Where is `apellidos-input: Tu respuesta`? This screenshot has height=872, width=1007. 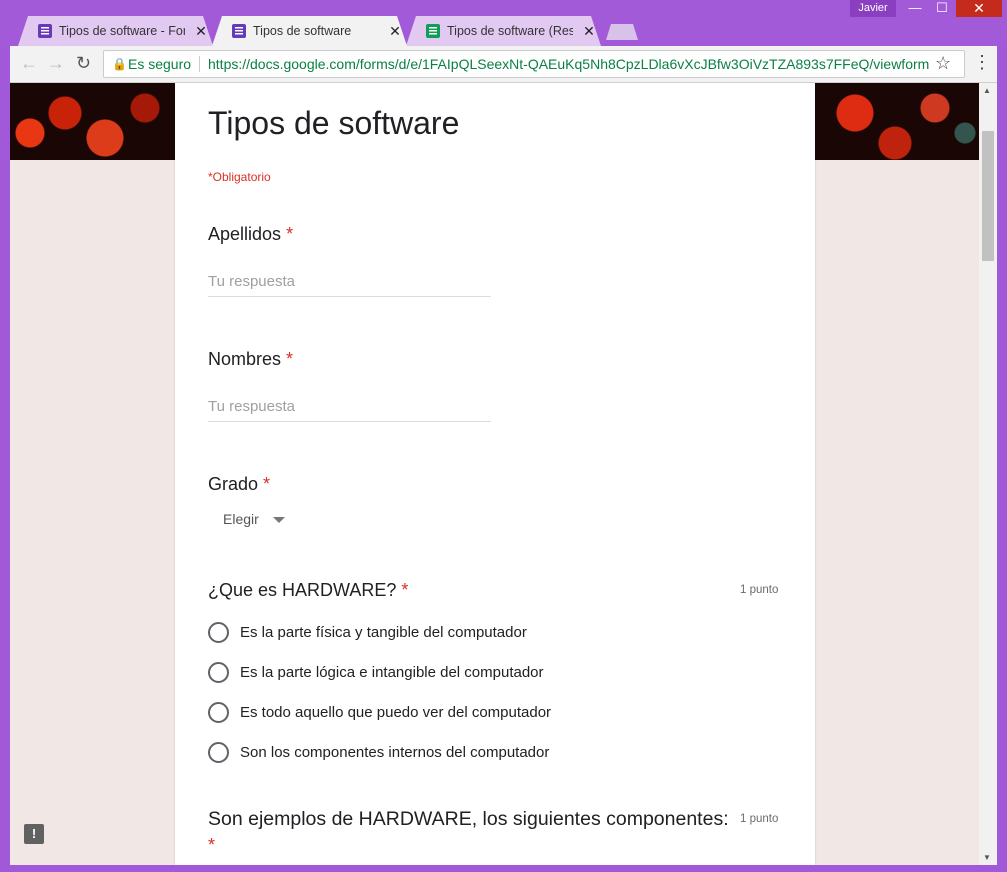 apellidos-input: Tu respuesta is located at coordinates (349, 282).